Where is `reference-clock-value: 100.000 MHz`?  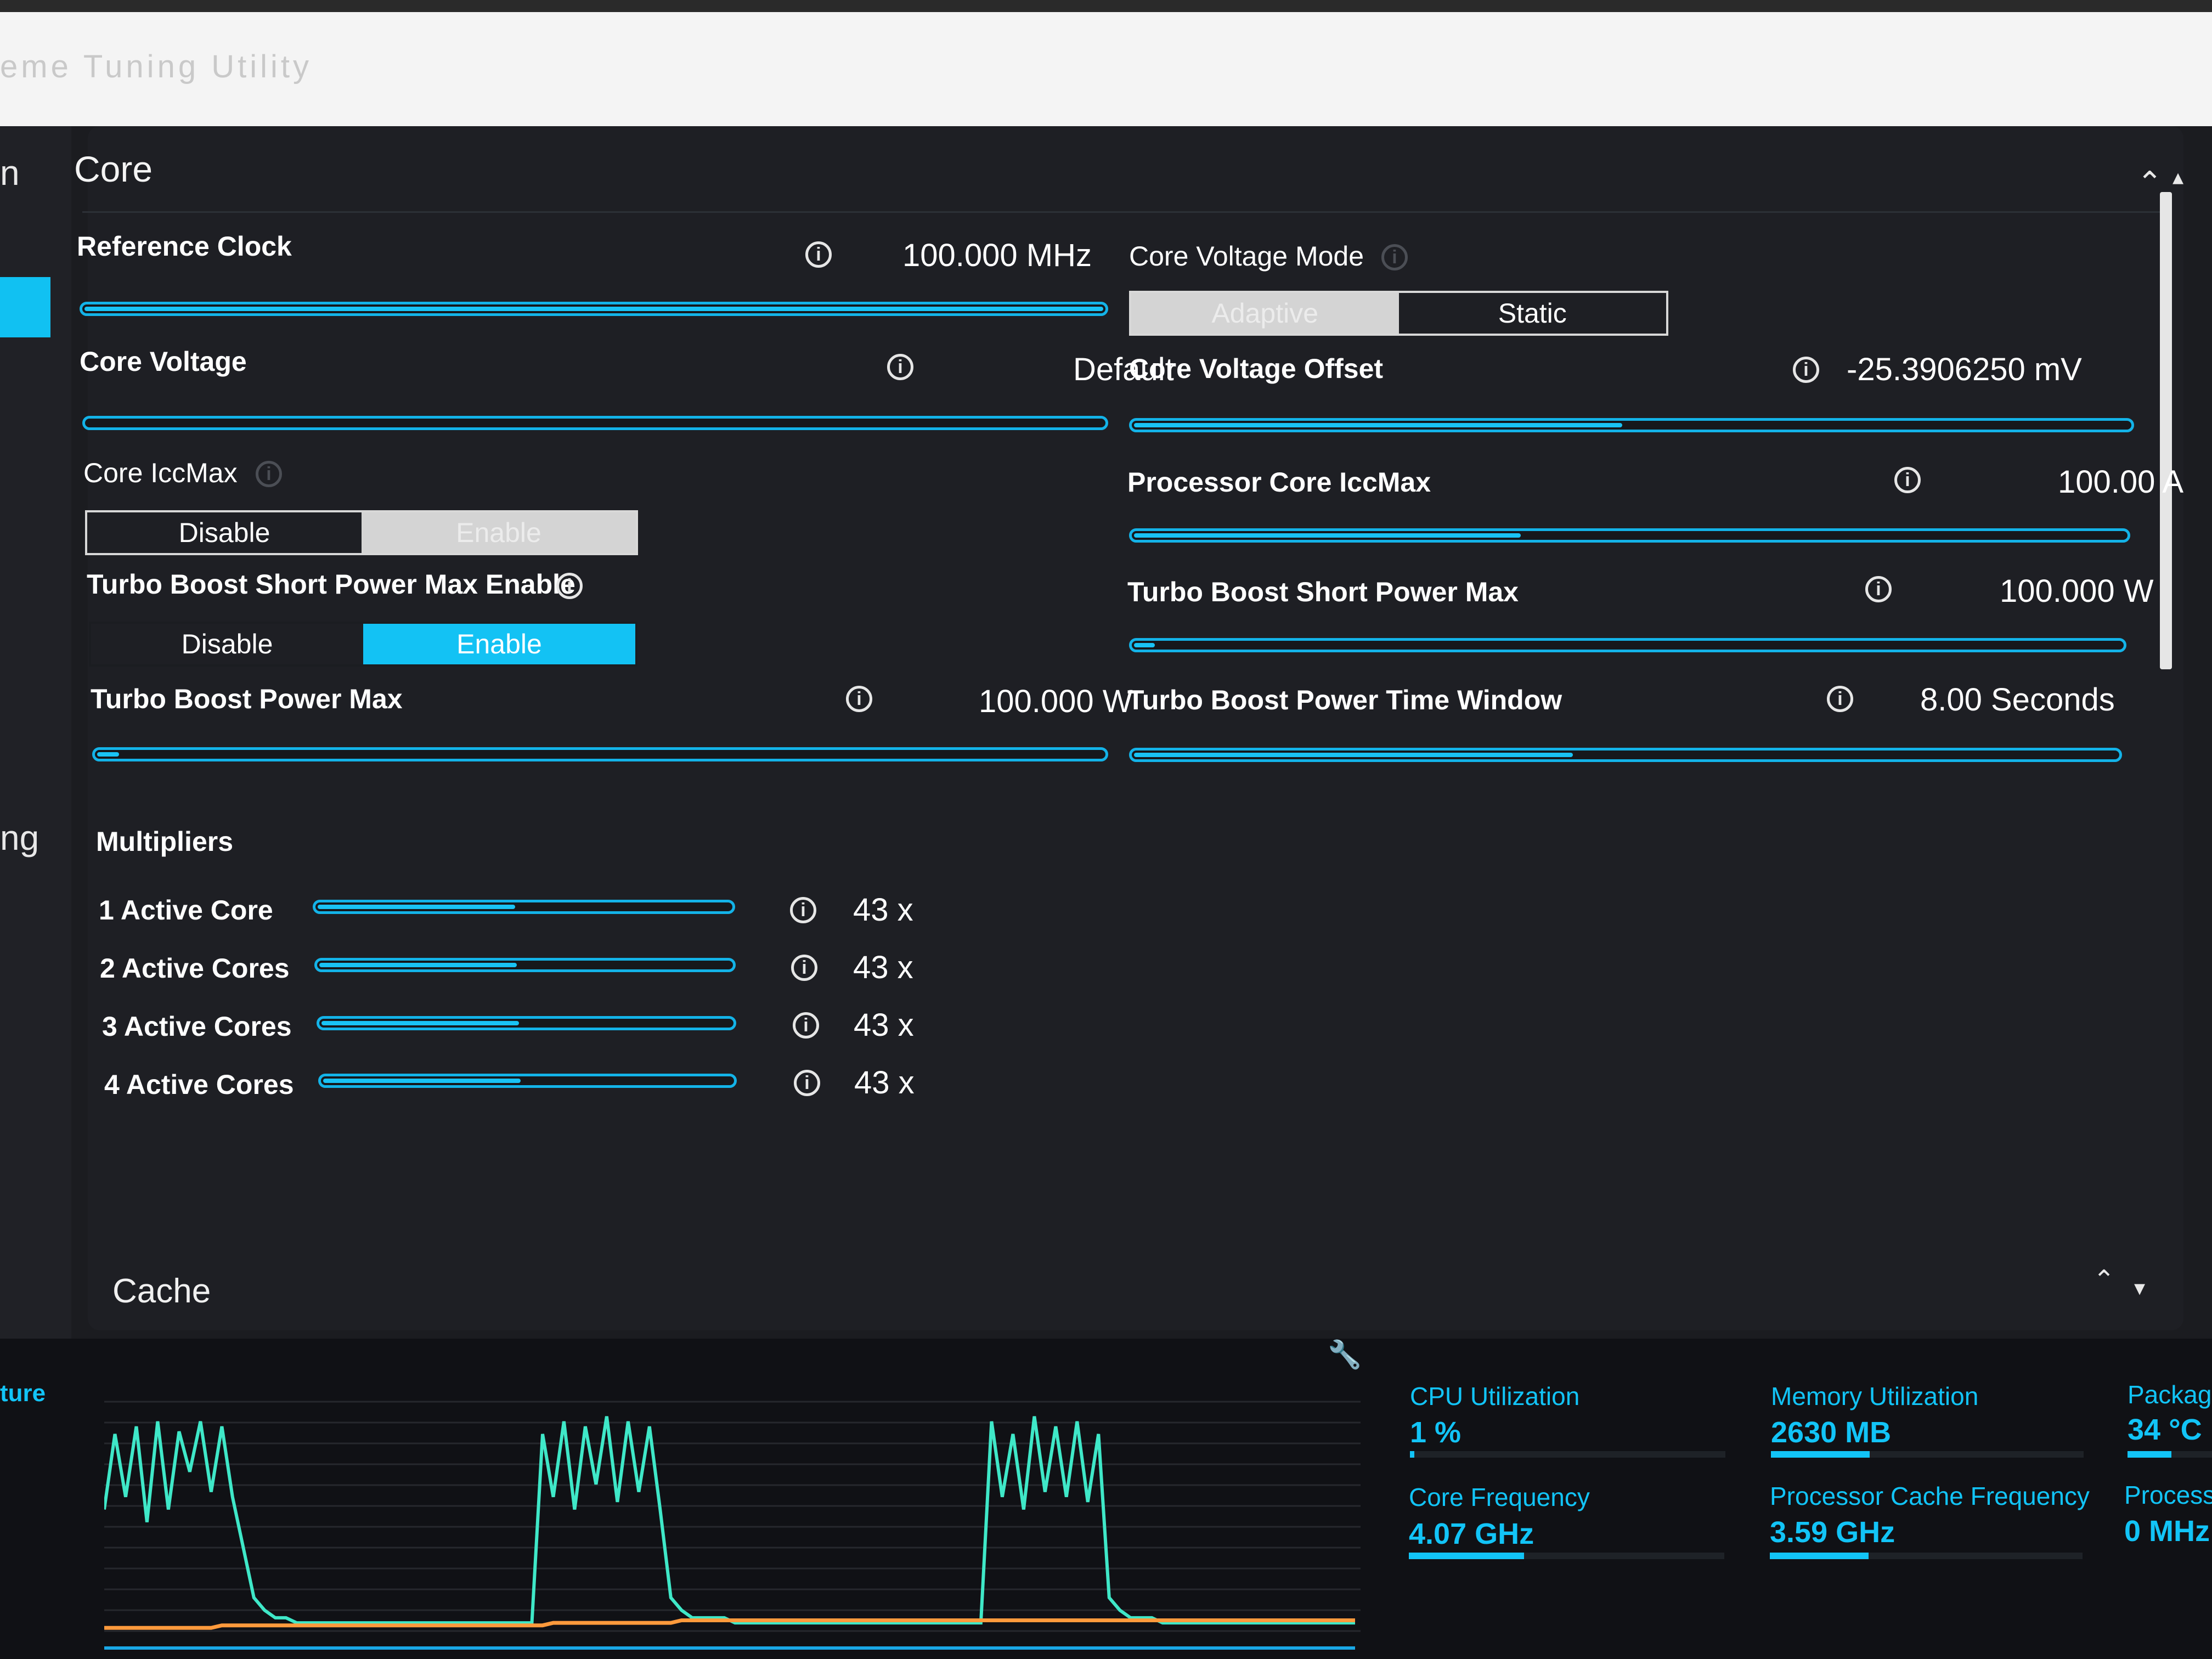
reference-clock-value: 100.000 MHz is located at coordinates (997, 256).